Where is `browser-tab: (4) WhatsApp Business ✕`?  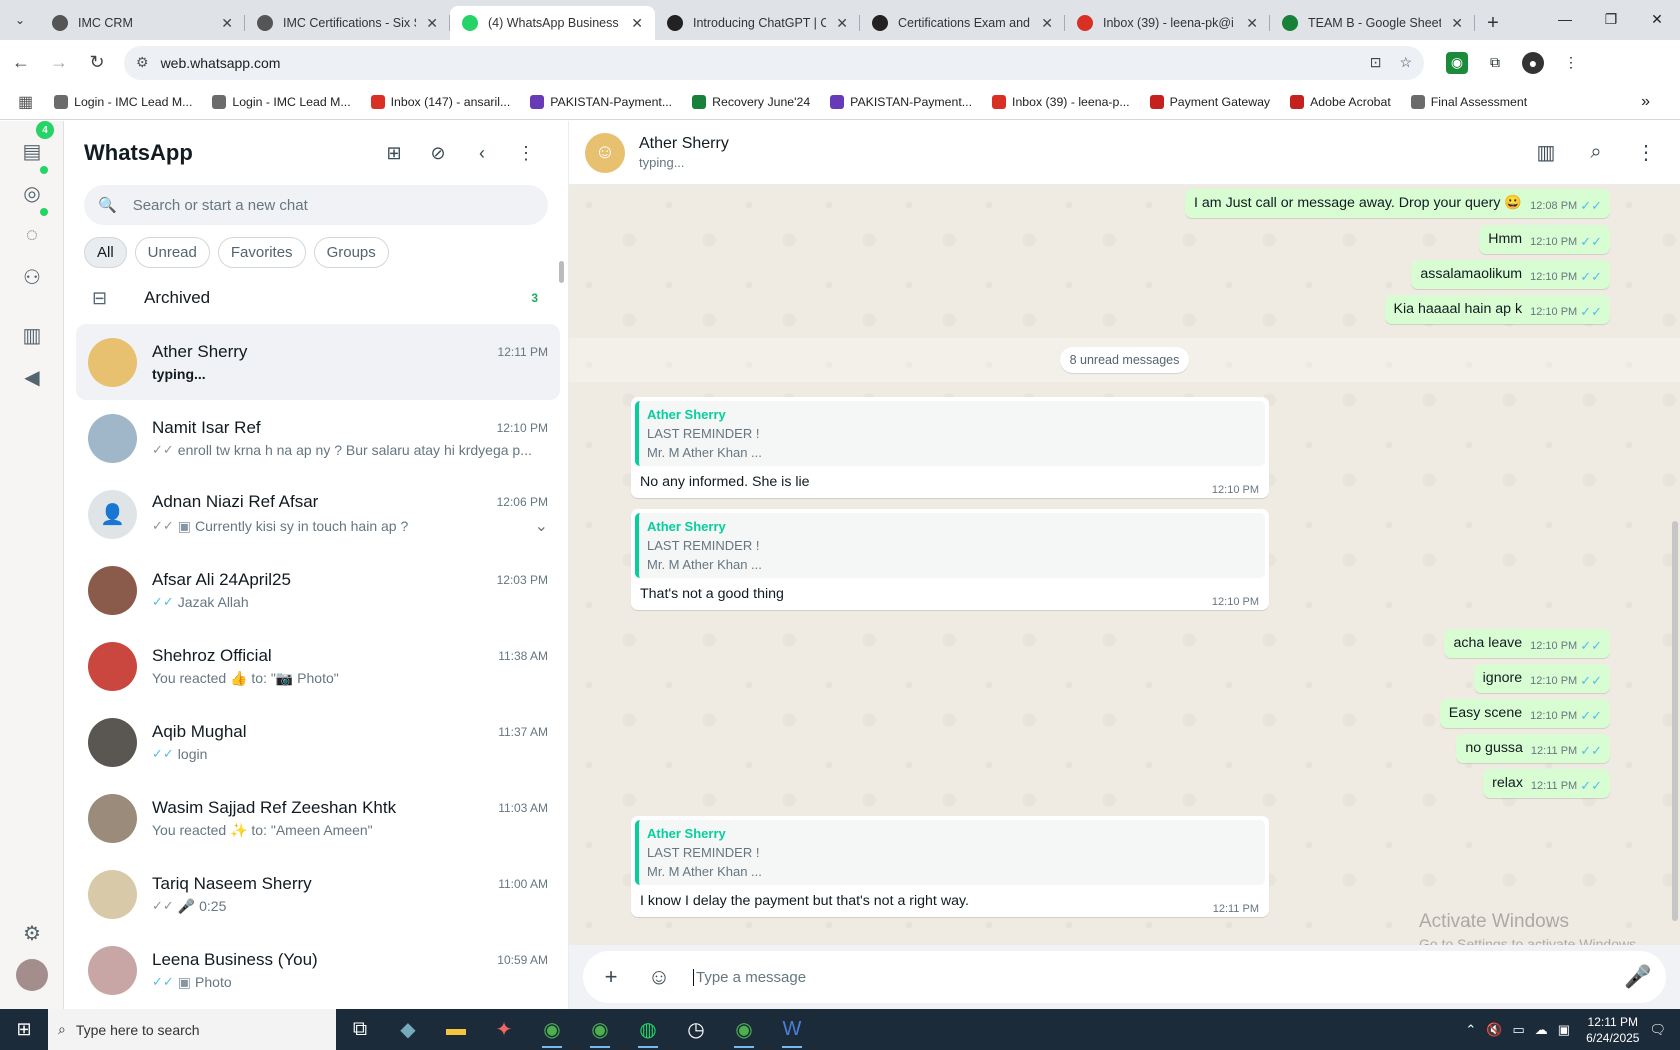 browser-tab: (4) WhatsApp Business ✕ is located at coordinates (552, 23).